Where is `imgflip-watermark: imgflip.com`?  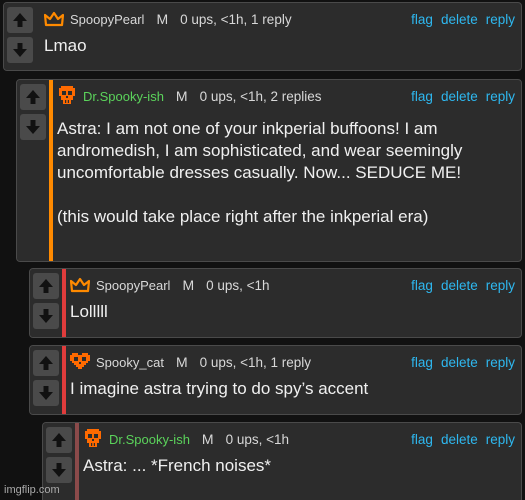
imgflip-watermark: imgflip.com is located at coordinates (30, 490).